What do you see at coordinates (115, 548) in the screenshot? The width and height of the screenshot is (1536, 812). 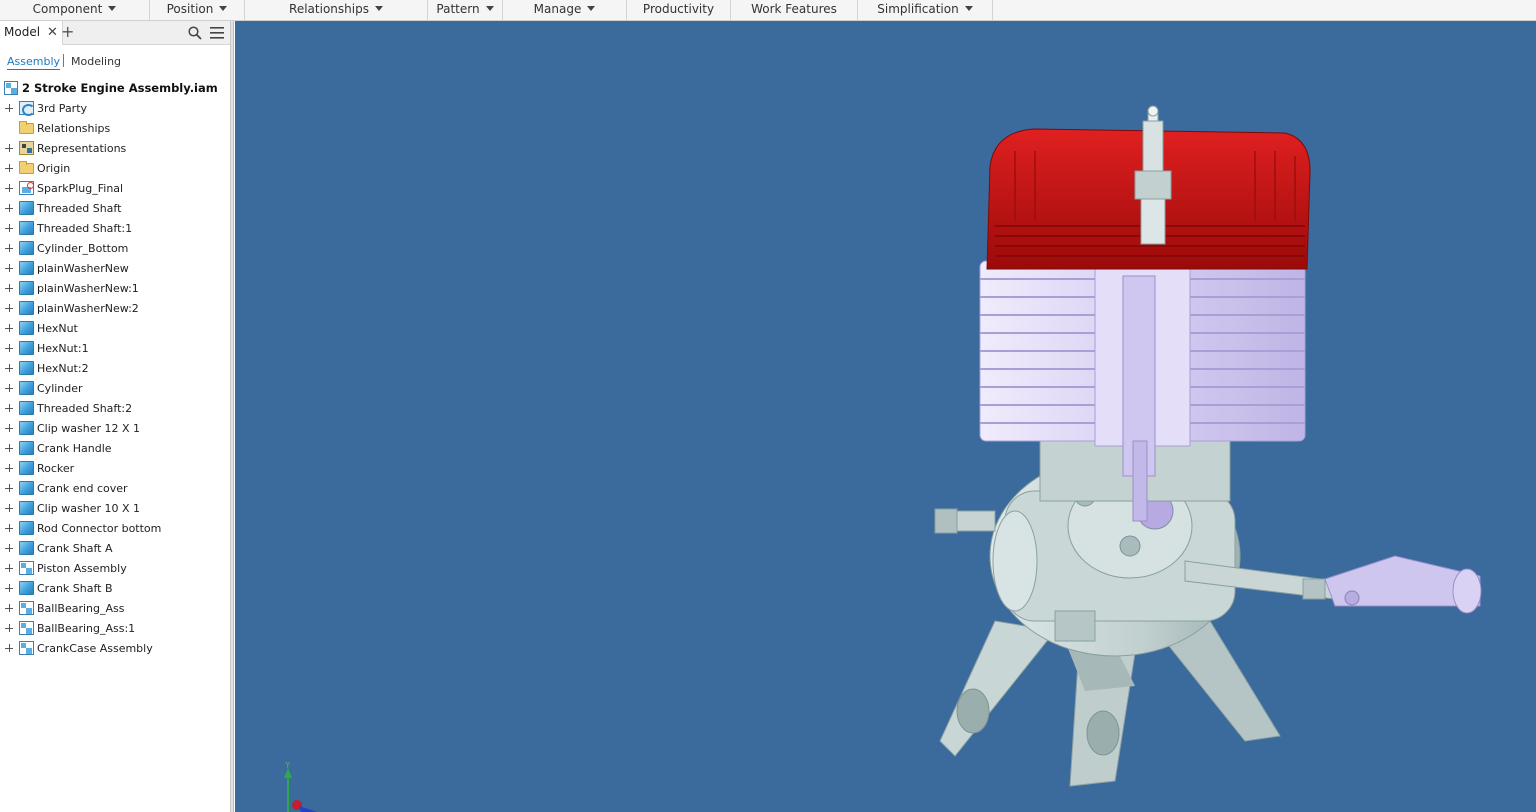 I see `tree-item: Crank Shaft A` at bounding box center [115, 548].